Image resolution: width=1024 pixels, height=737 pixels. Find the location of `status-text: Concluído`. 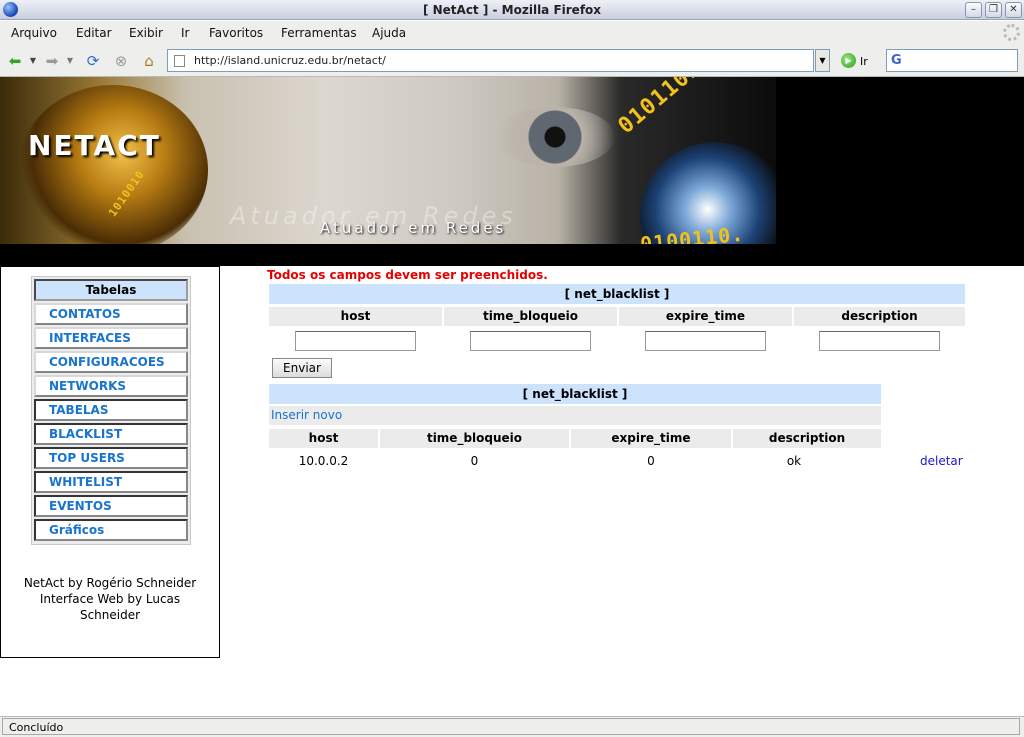

status-text: Concluído is located at coordinates (36, 727).